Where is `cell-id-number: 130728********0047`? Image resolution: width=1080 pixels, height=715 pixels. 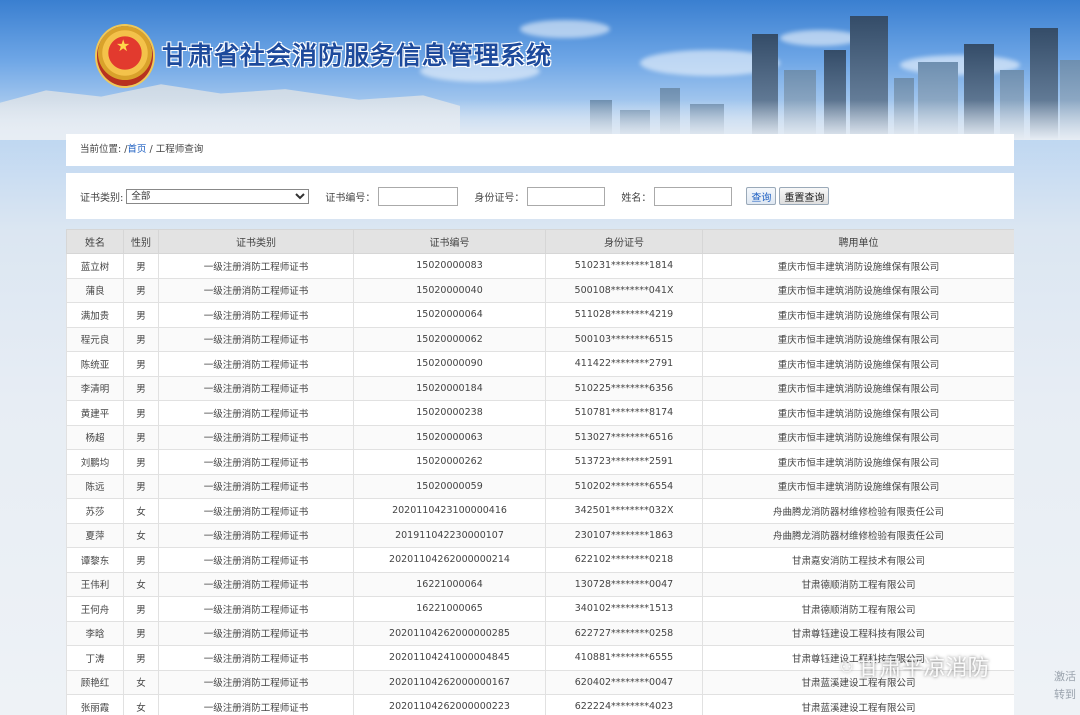
cell-id-number: 130728********0047 is located at coordinates (624, 584).